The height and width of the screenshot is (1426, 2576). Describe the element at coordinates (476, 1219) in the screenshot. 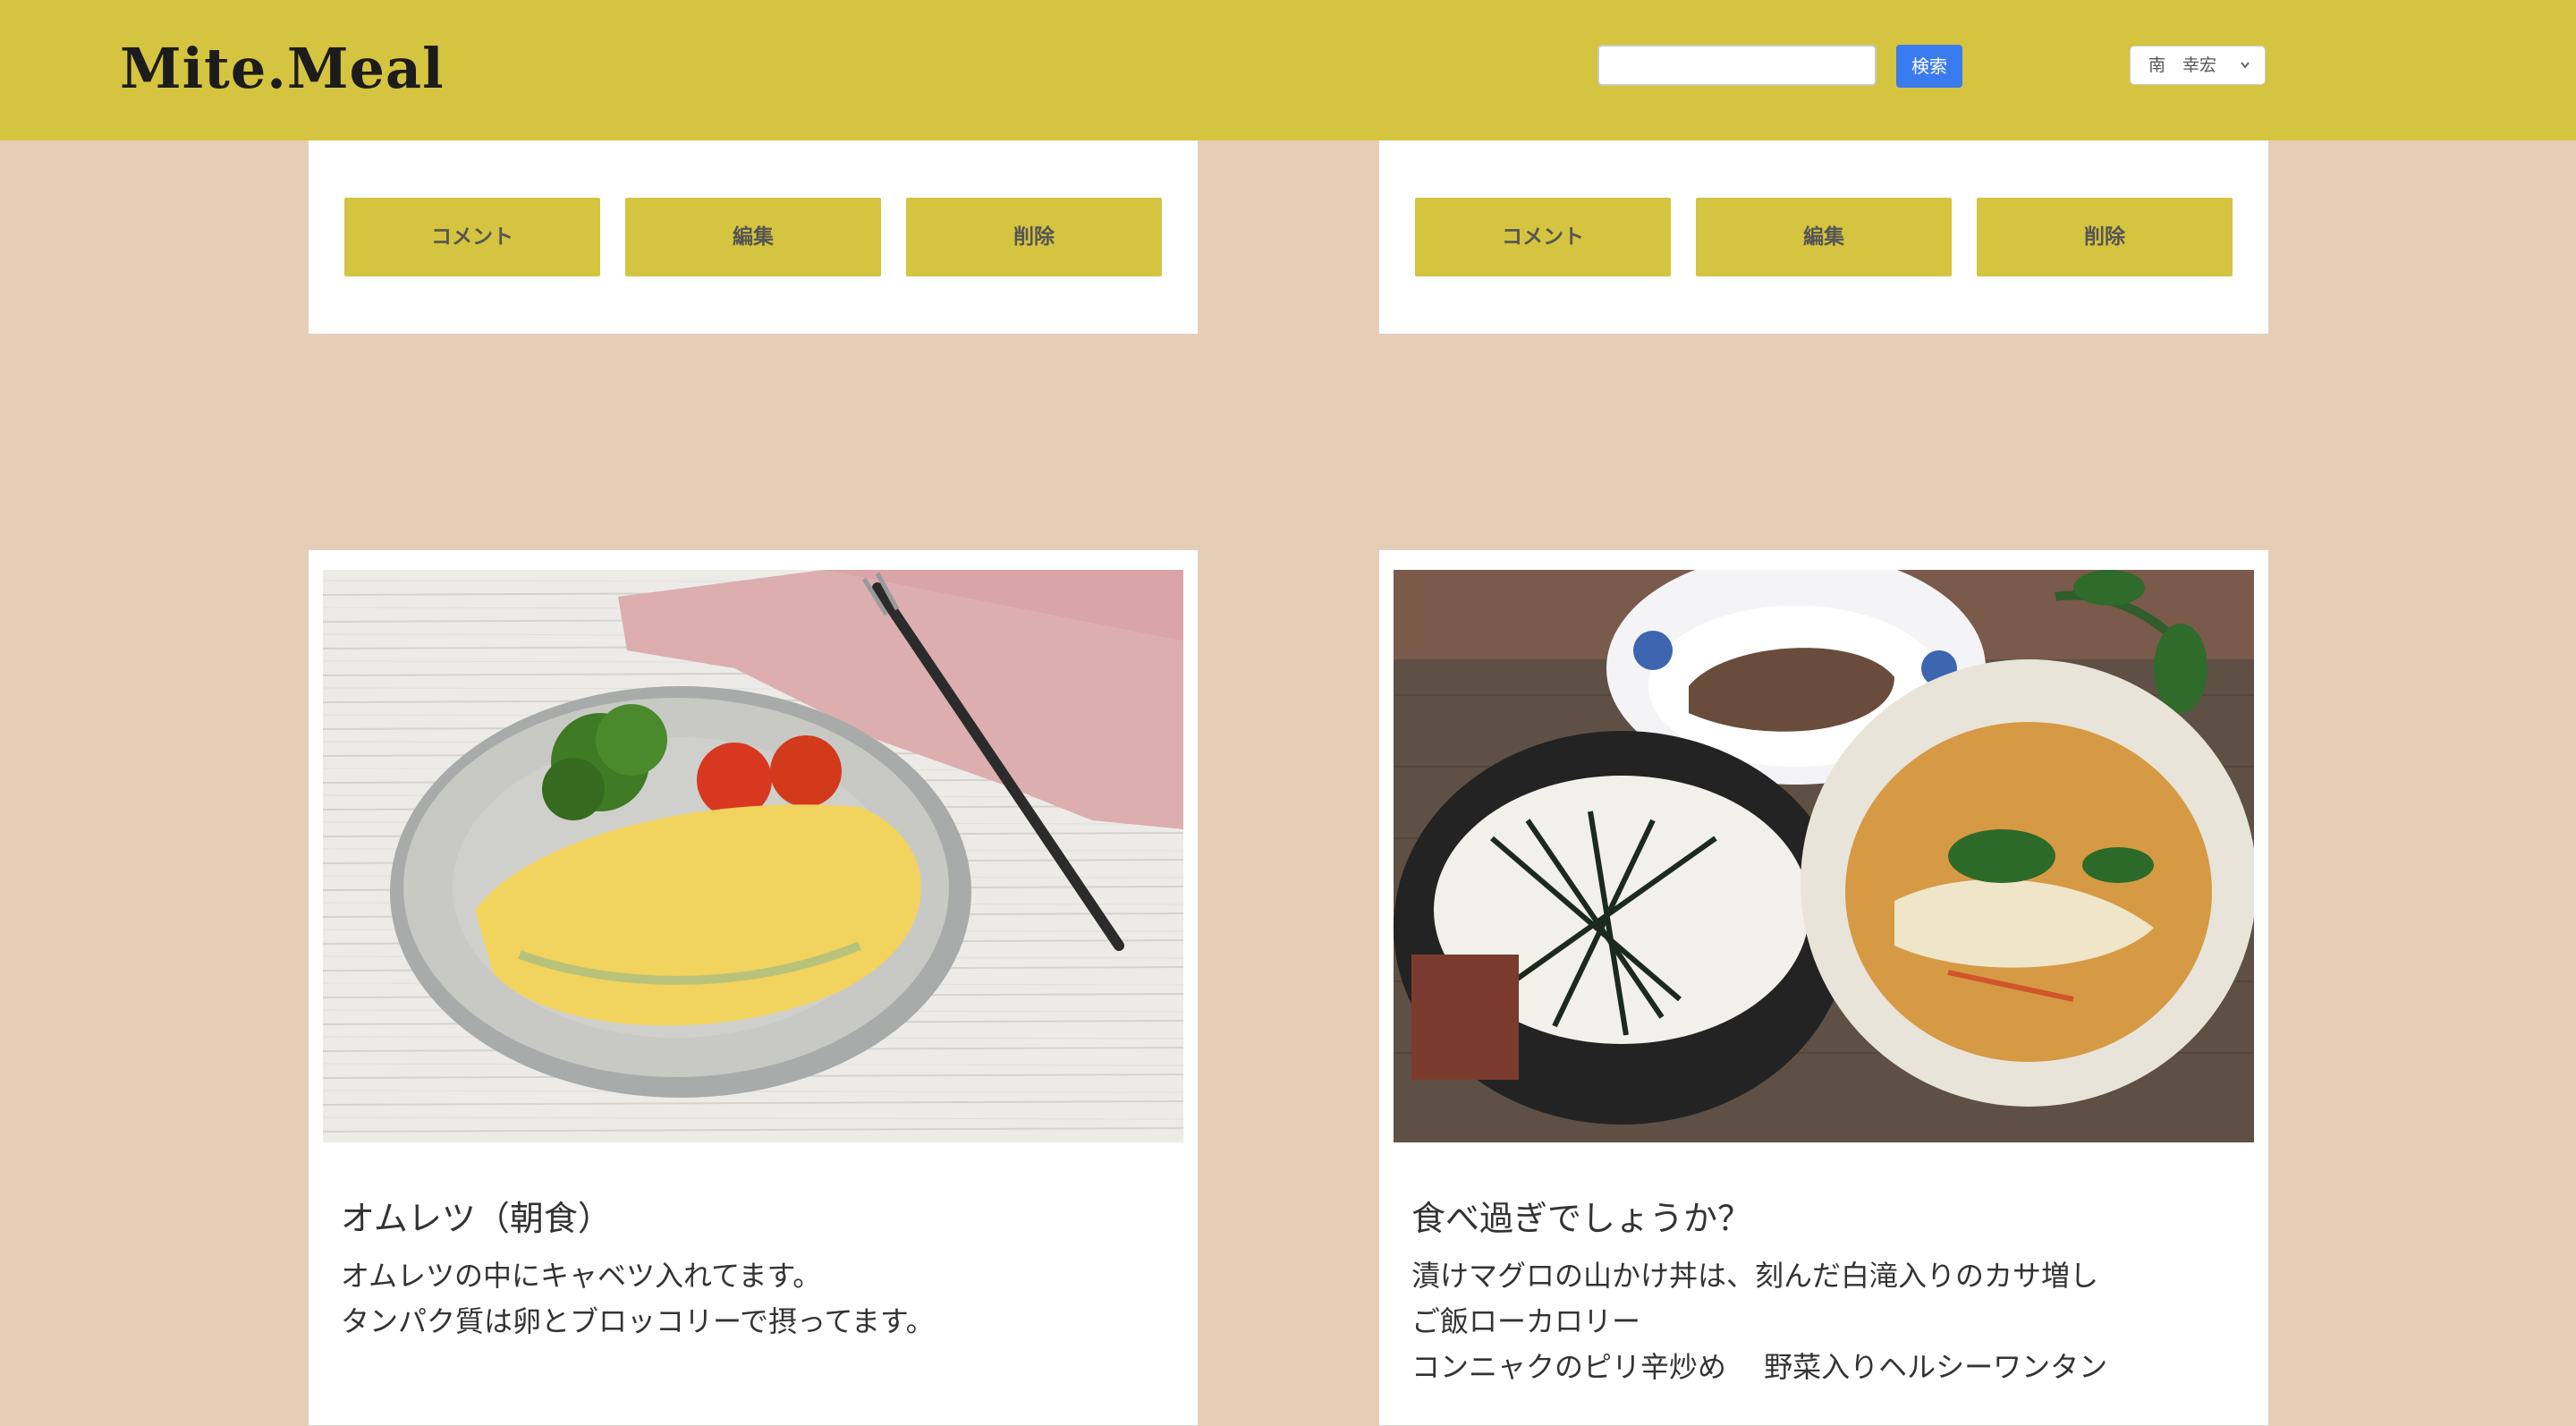

I see `post-title: オムレツ（朝食）` at that location.